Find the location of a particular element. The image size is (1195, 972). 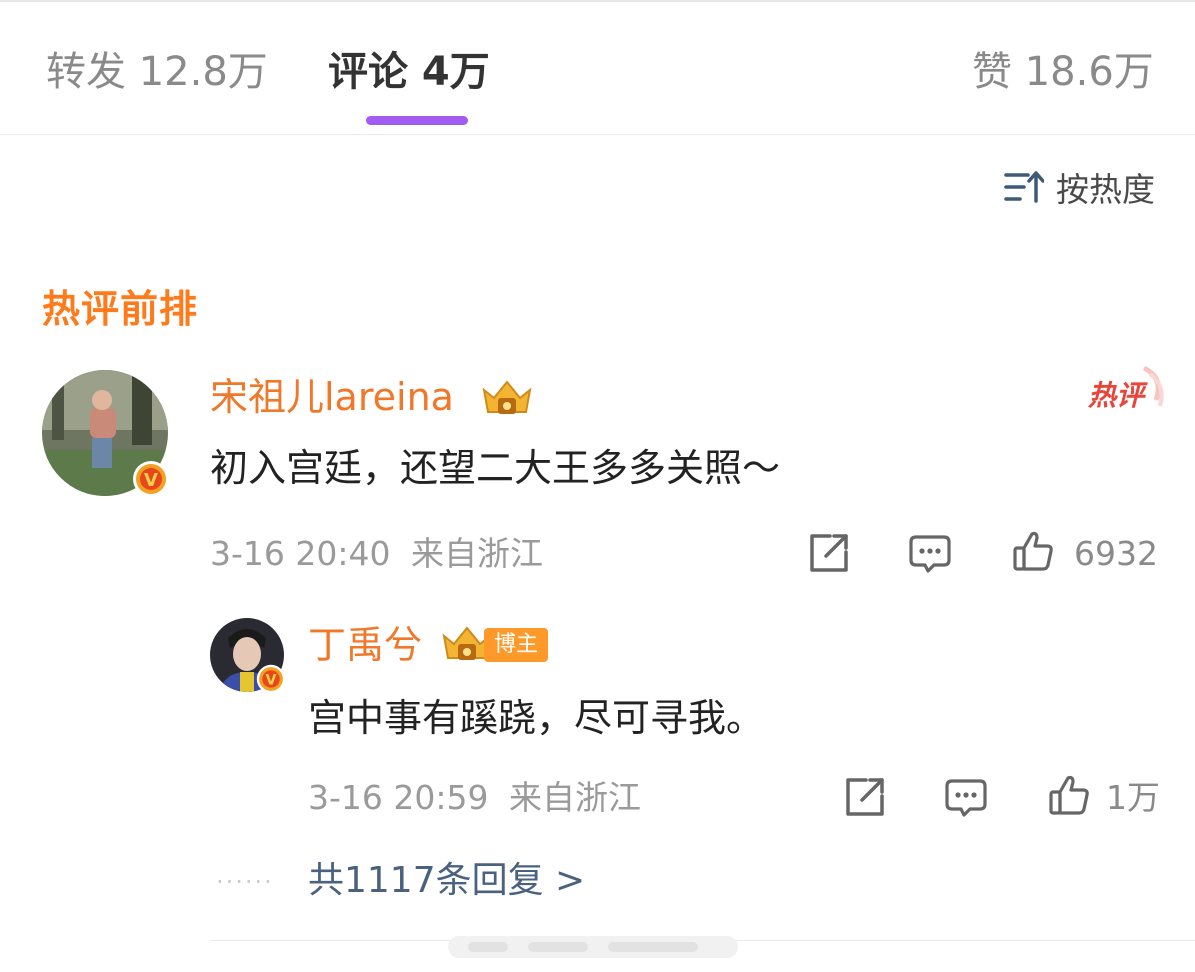

hot-comment-badge: 热评 is located at coordinates (1126, 391).